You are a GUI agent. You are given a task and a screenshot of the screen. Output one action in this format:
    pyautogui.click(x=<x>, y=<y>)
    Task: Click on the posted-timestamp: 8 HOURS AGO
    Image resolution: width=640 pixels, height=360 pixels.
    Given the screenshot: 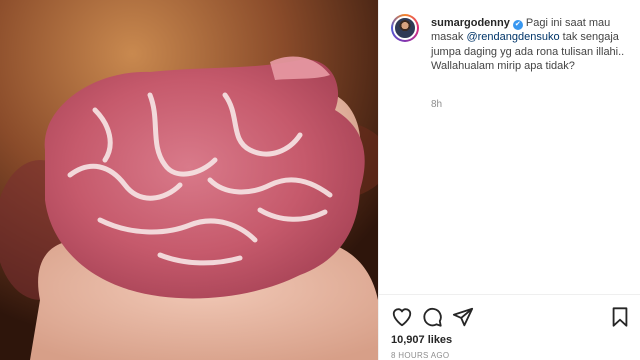 What is the action you would take?
    pyautogui.click(x=420, y=355)
    